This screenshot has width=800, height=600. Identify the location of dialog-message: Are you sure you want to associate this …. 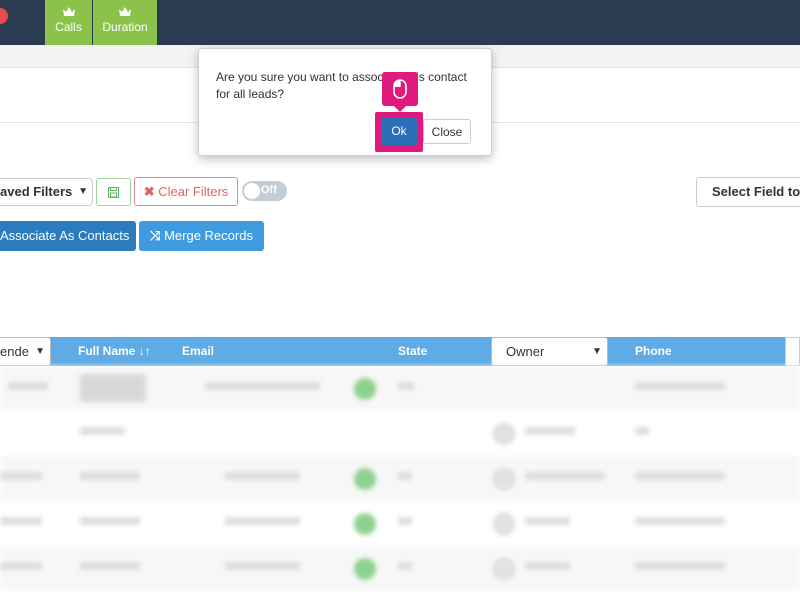
(341, 85).